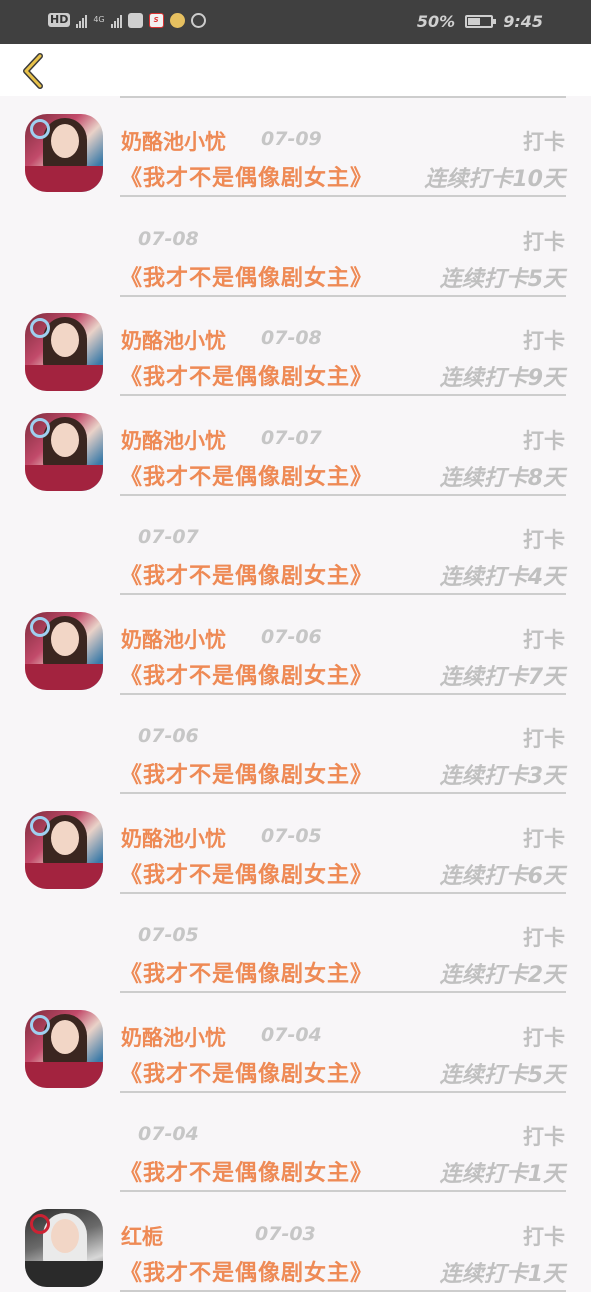 The image size is (591, 1292). Describe the element at coordinates (494, 179) in the screenshot. I see `streak-count-label: 连续打卡10天` at that location.